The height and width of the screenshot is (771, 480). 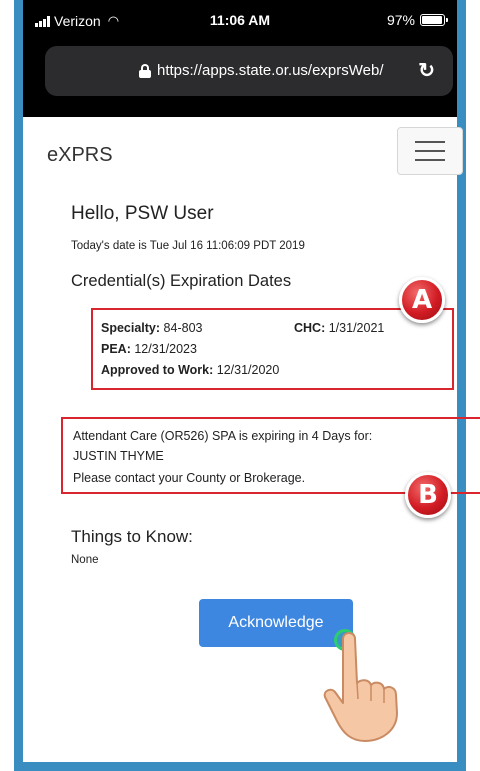 I want to click on specialty-value: 84-803, so click(x=183, y=328).